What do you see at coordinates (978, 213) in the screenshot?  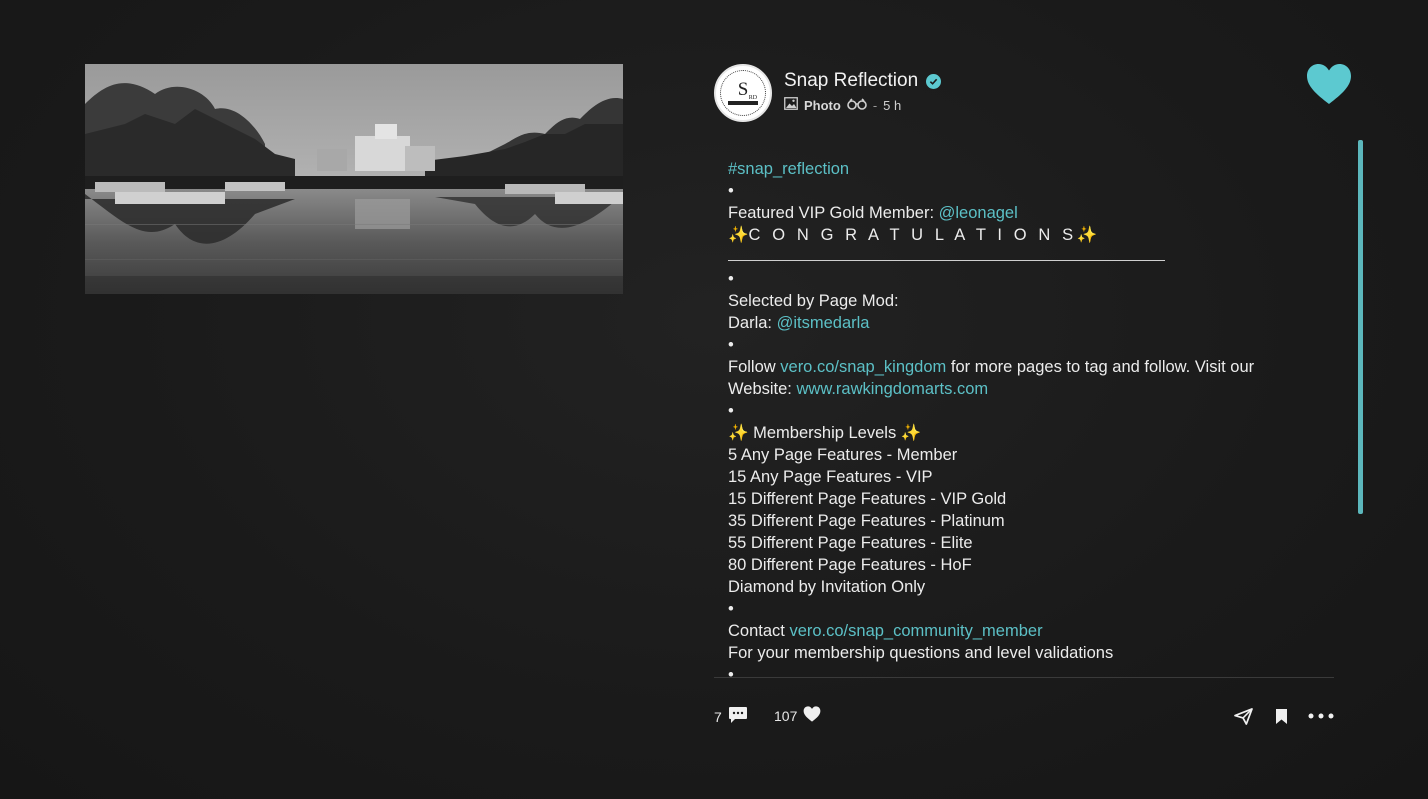 I see `featured-member-link: @leonagel` at bounding box center [978, 213].